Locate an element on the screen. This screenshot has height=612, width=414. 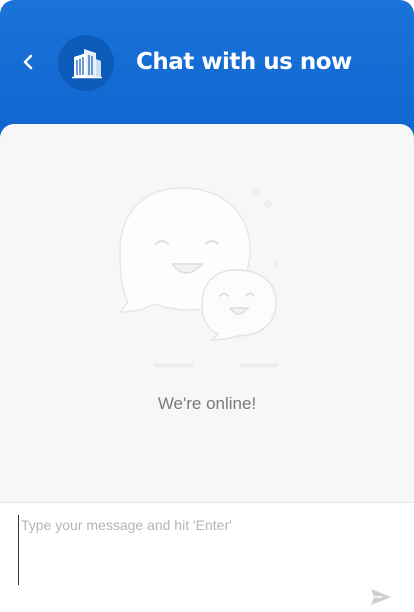
send-button is located at coordinates (381, 597).